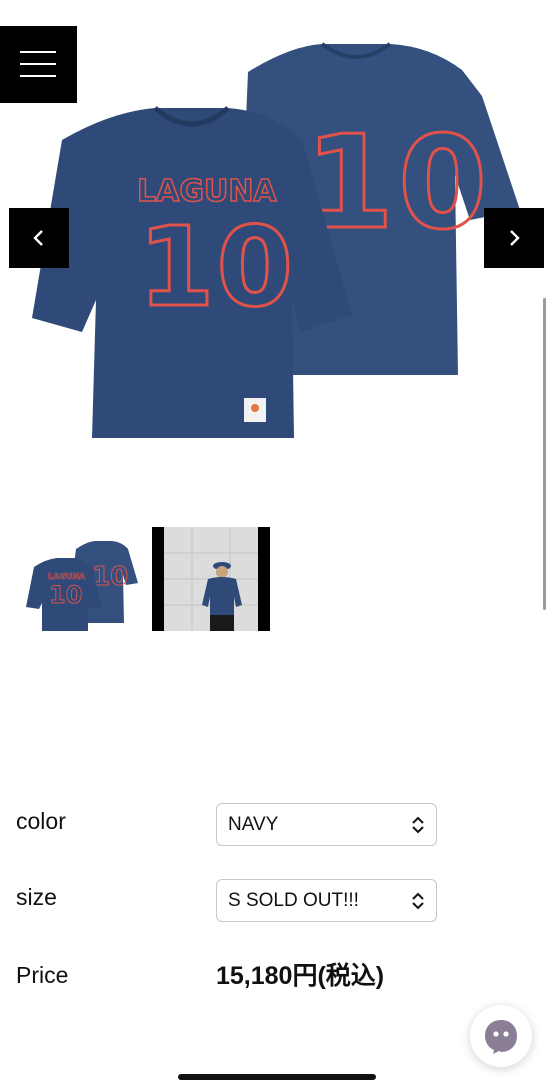 The image size is (554, 1080). What do you see at coordinates (38, 52) in the screenshot?
I see `hamburger-menu-icon` at bounding box center [38, 52].